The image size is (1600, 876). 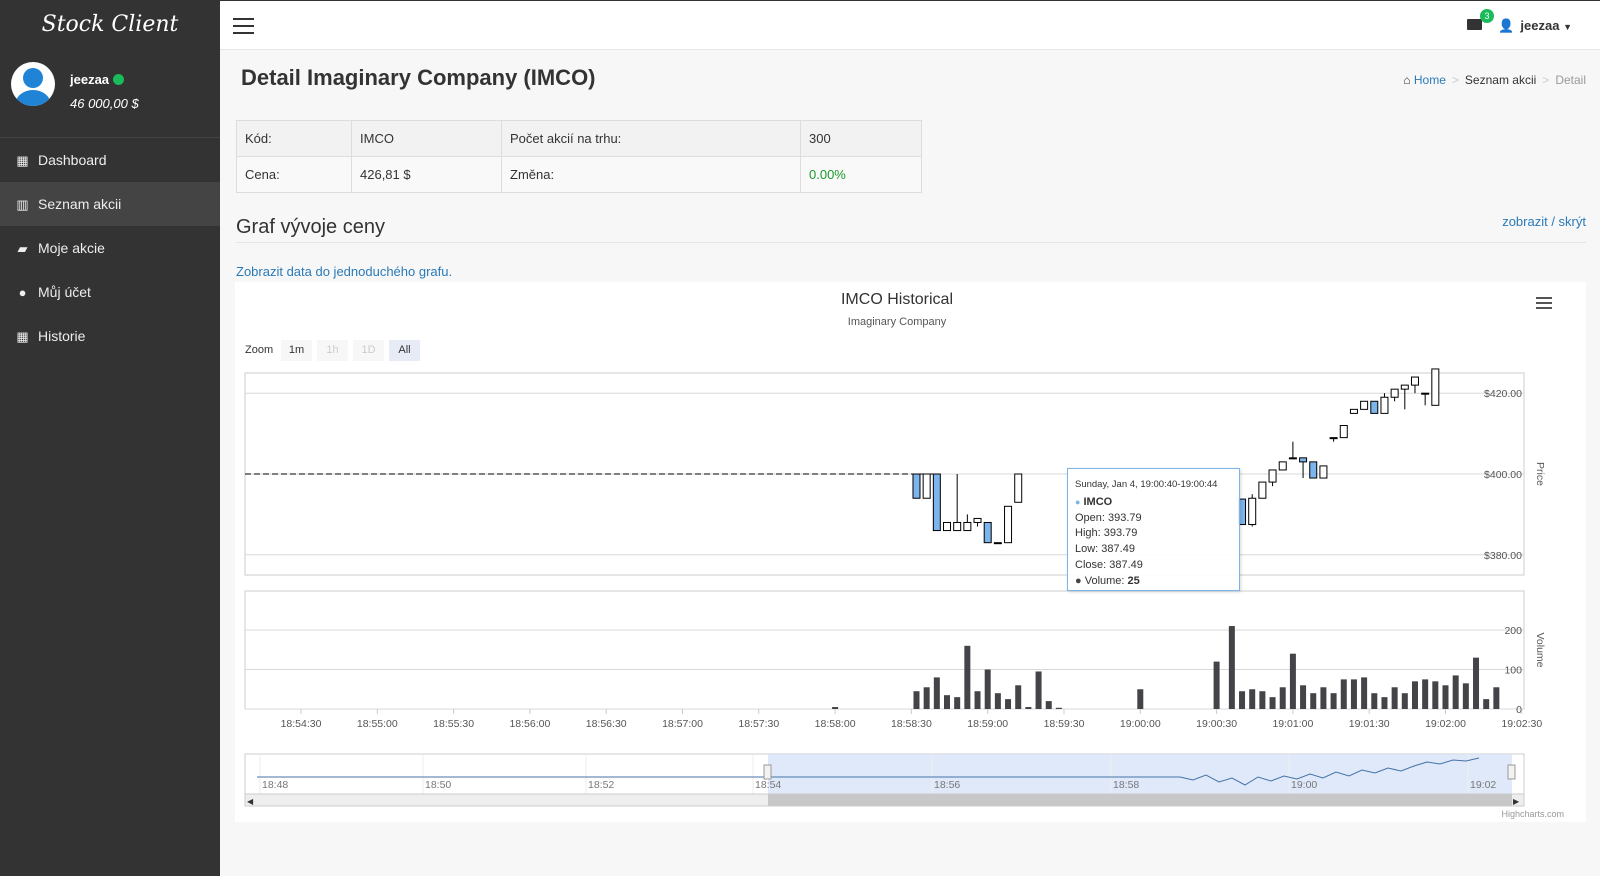 What do you see at coordinates (987, 724) in the screenshot?
I see `x-tick-label: 18:59:00` at bounding box center [987, 724].